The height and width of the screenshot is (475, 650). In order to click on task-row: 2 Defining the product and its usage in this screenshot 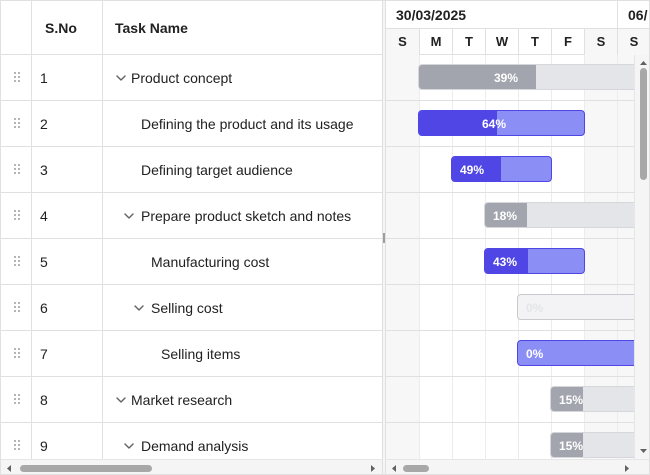, I will do `click(191, 124)`.